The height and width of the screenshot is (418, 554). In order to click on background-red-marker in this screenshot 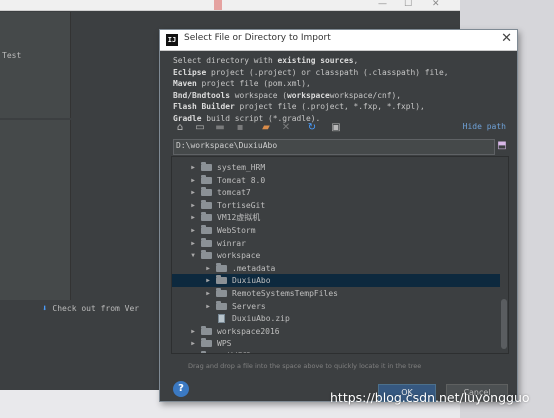, I will do `click(218, 5)`.